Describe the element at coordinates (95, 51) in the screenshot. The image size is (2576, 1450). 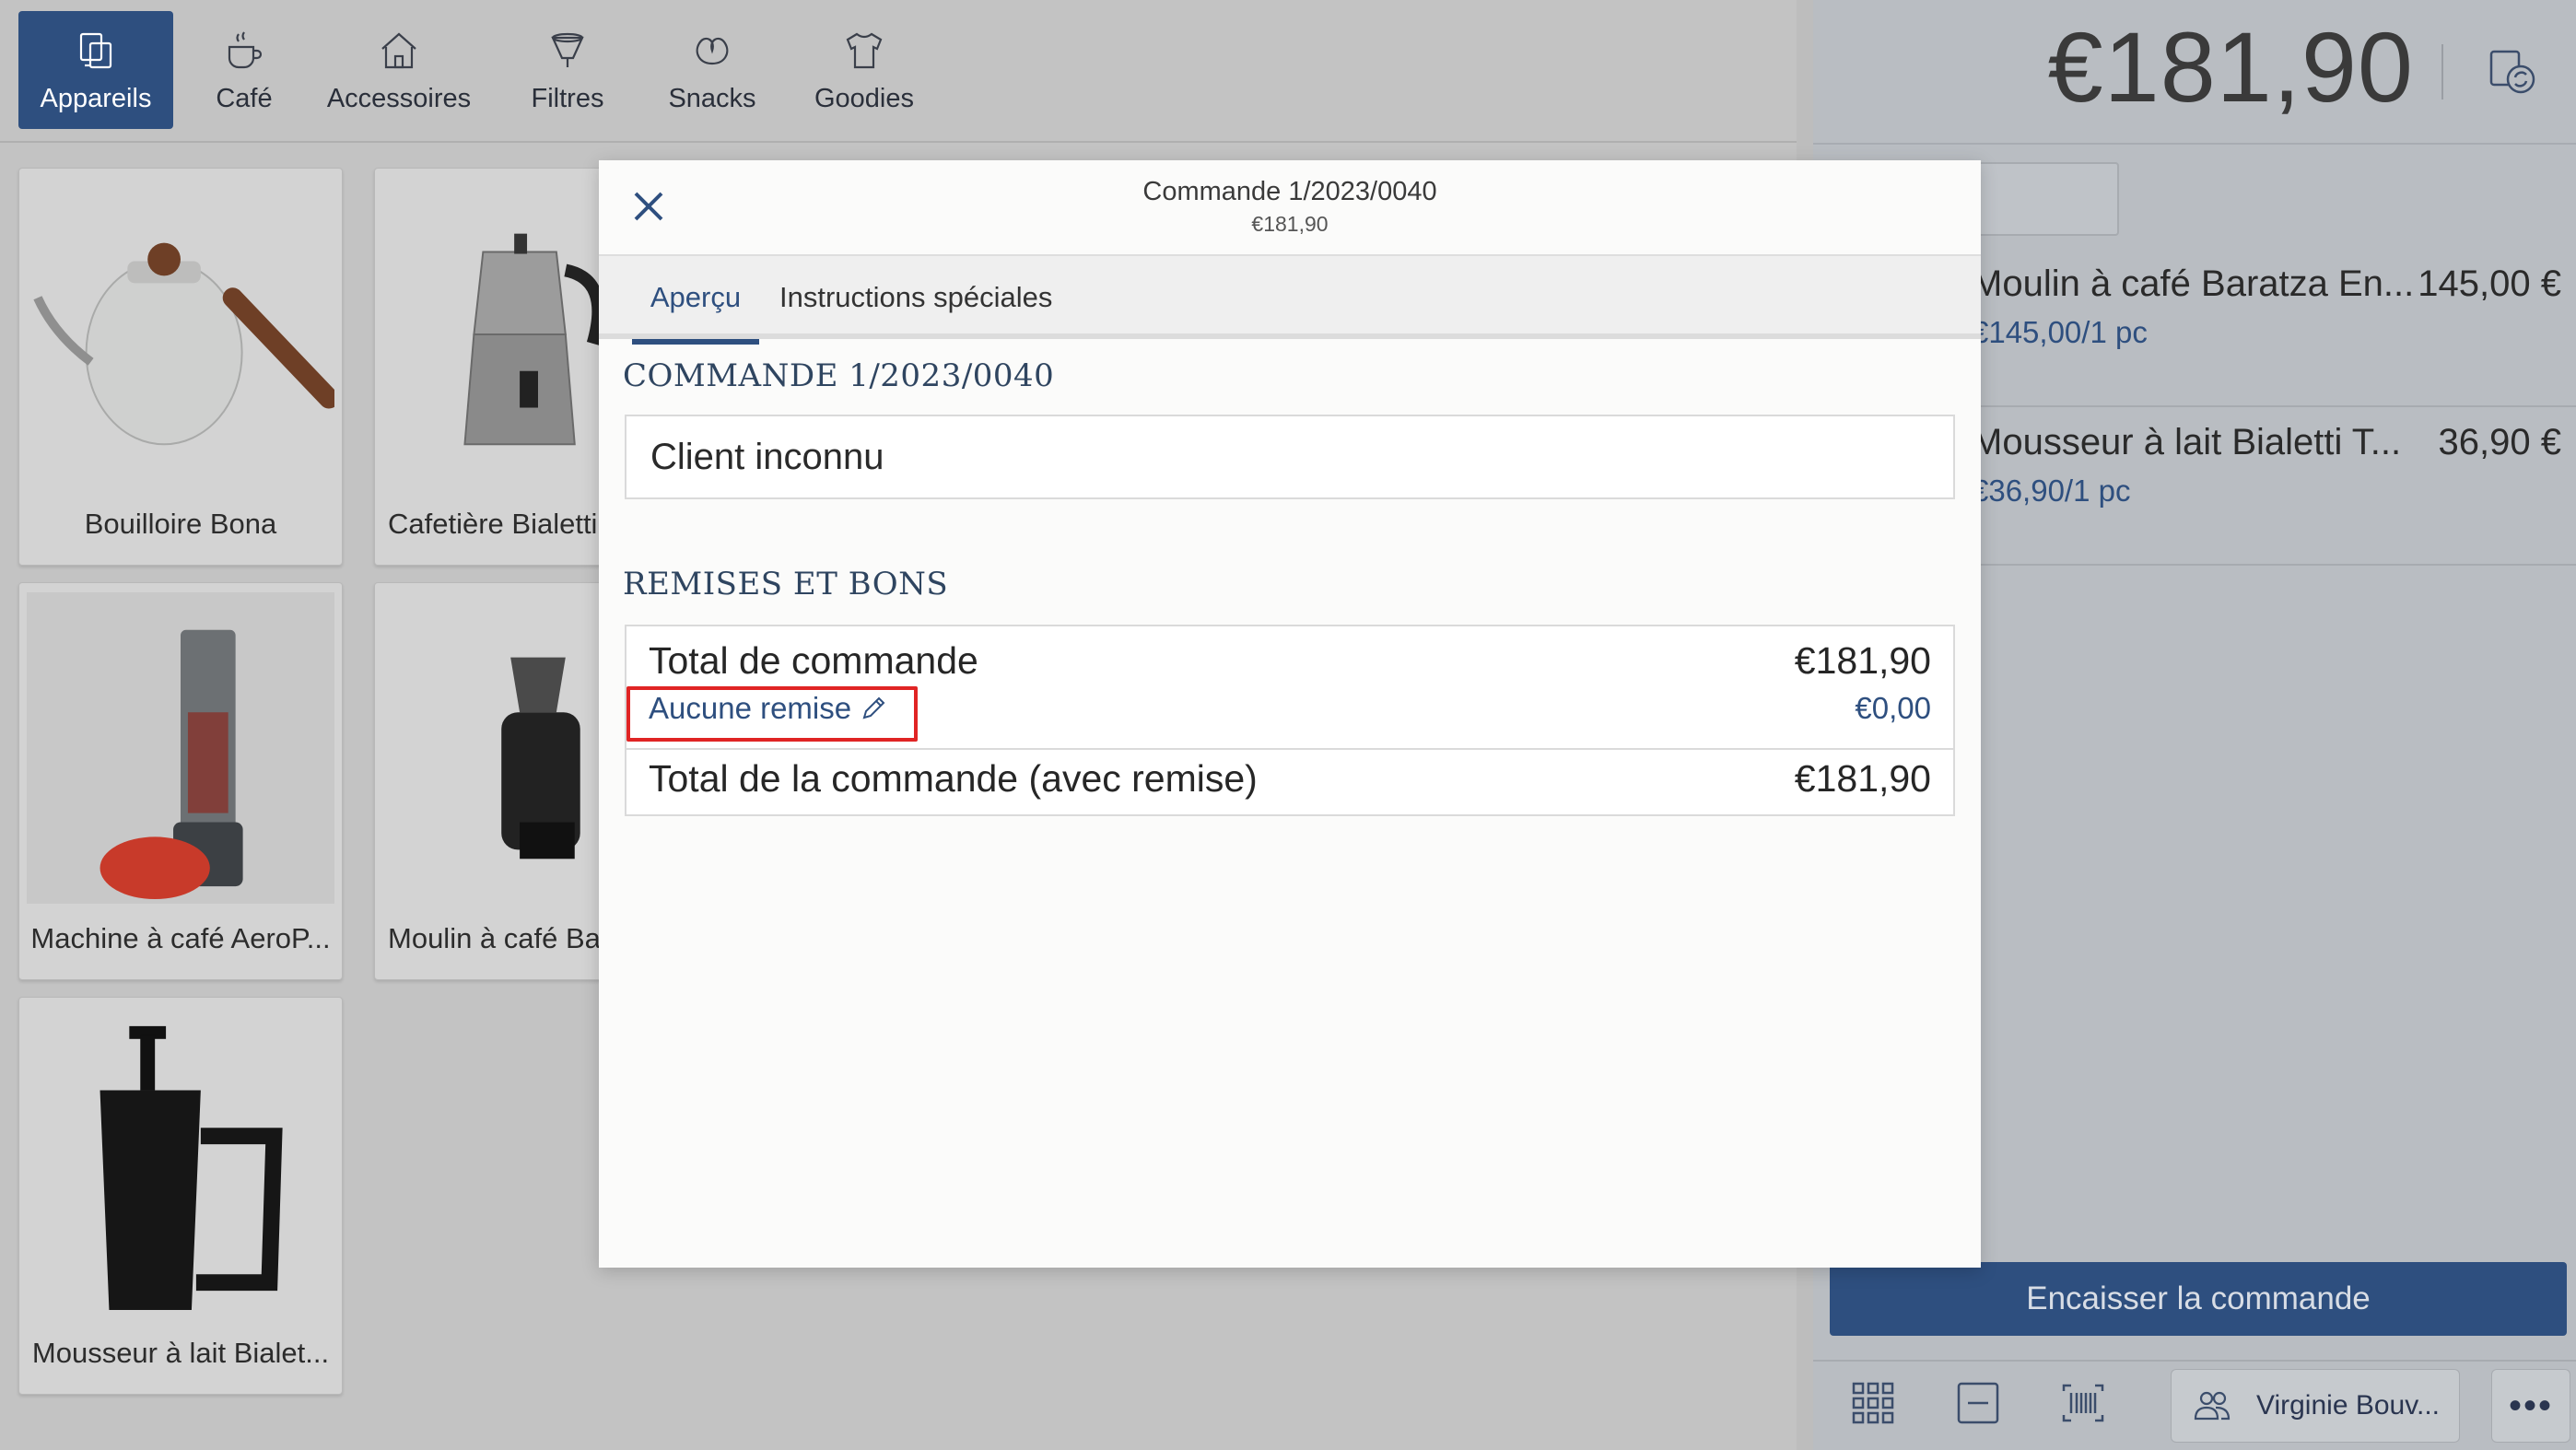
I see `devices-icon` at that location.